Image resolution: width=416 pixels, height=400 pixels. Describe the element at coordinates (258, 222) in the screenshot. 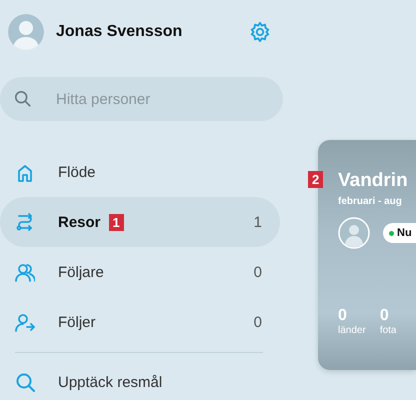

I see `count: 1` at that location.